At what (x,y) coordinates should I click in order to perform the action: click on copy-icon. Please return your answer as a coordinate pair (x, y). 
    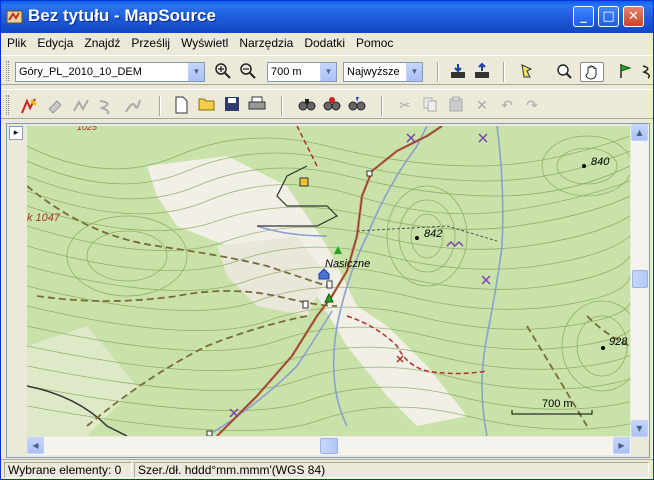
    Looking at the image, I should click on (430, 106).